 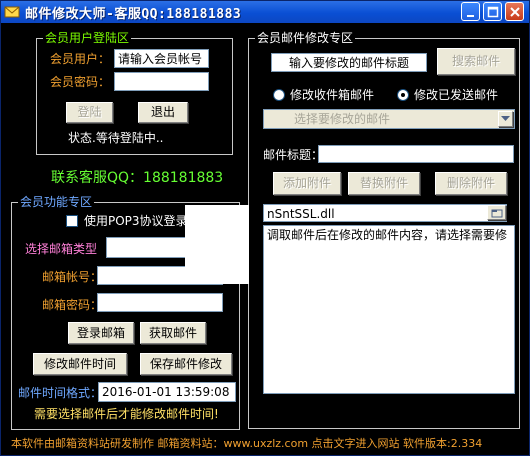 I want to click on service-qq: 联系客服QQ：188181883, so click(x=137, y=178).